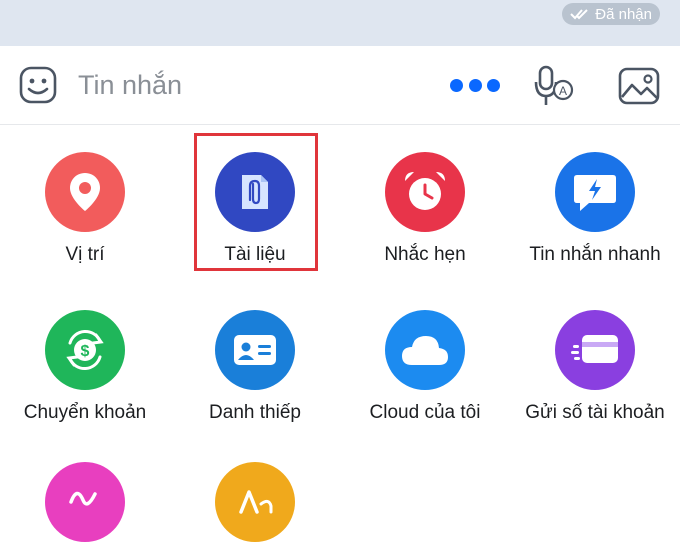  I want to click on selection-highlight, so click(256, 202).